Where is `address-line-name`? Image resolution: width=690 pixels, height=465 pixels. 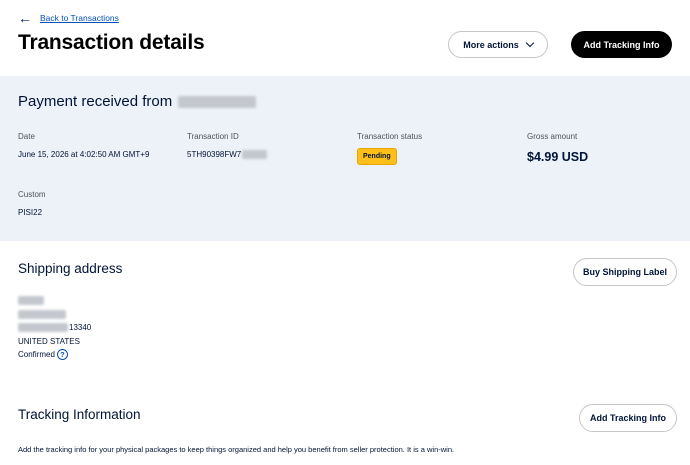 address-line-name is located at coordinates (31, 300).